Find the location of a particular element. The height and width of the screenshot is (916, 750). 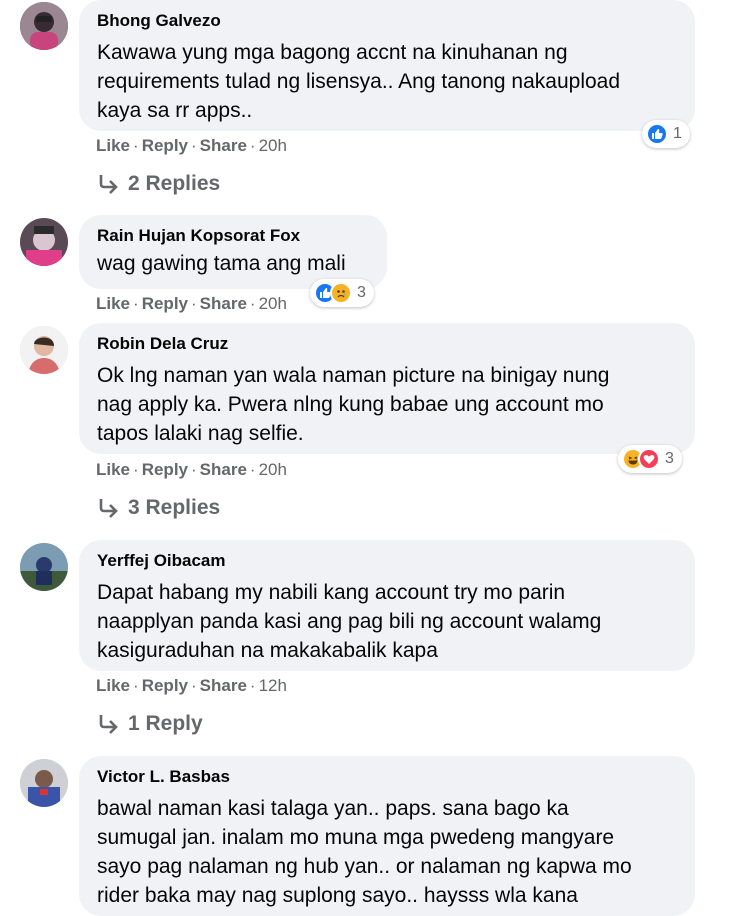

view-replies-button: 1 Reply is located at coordinates (149, 724).